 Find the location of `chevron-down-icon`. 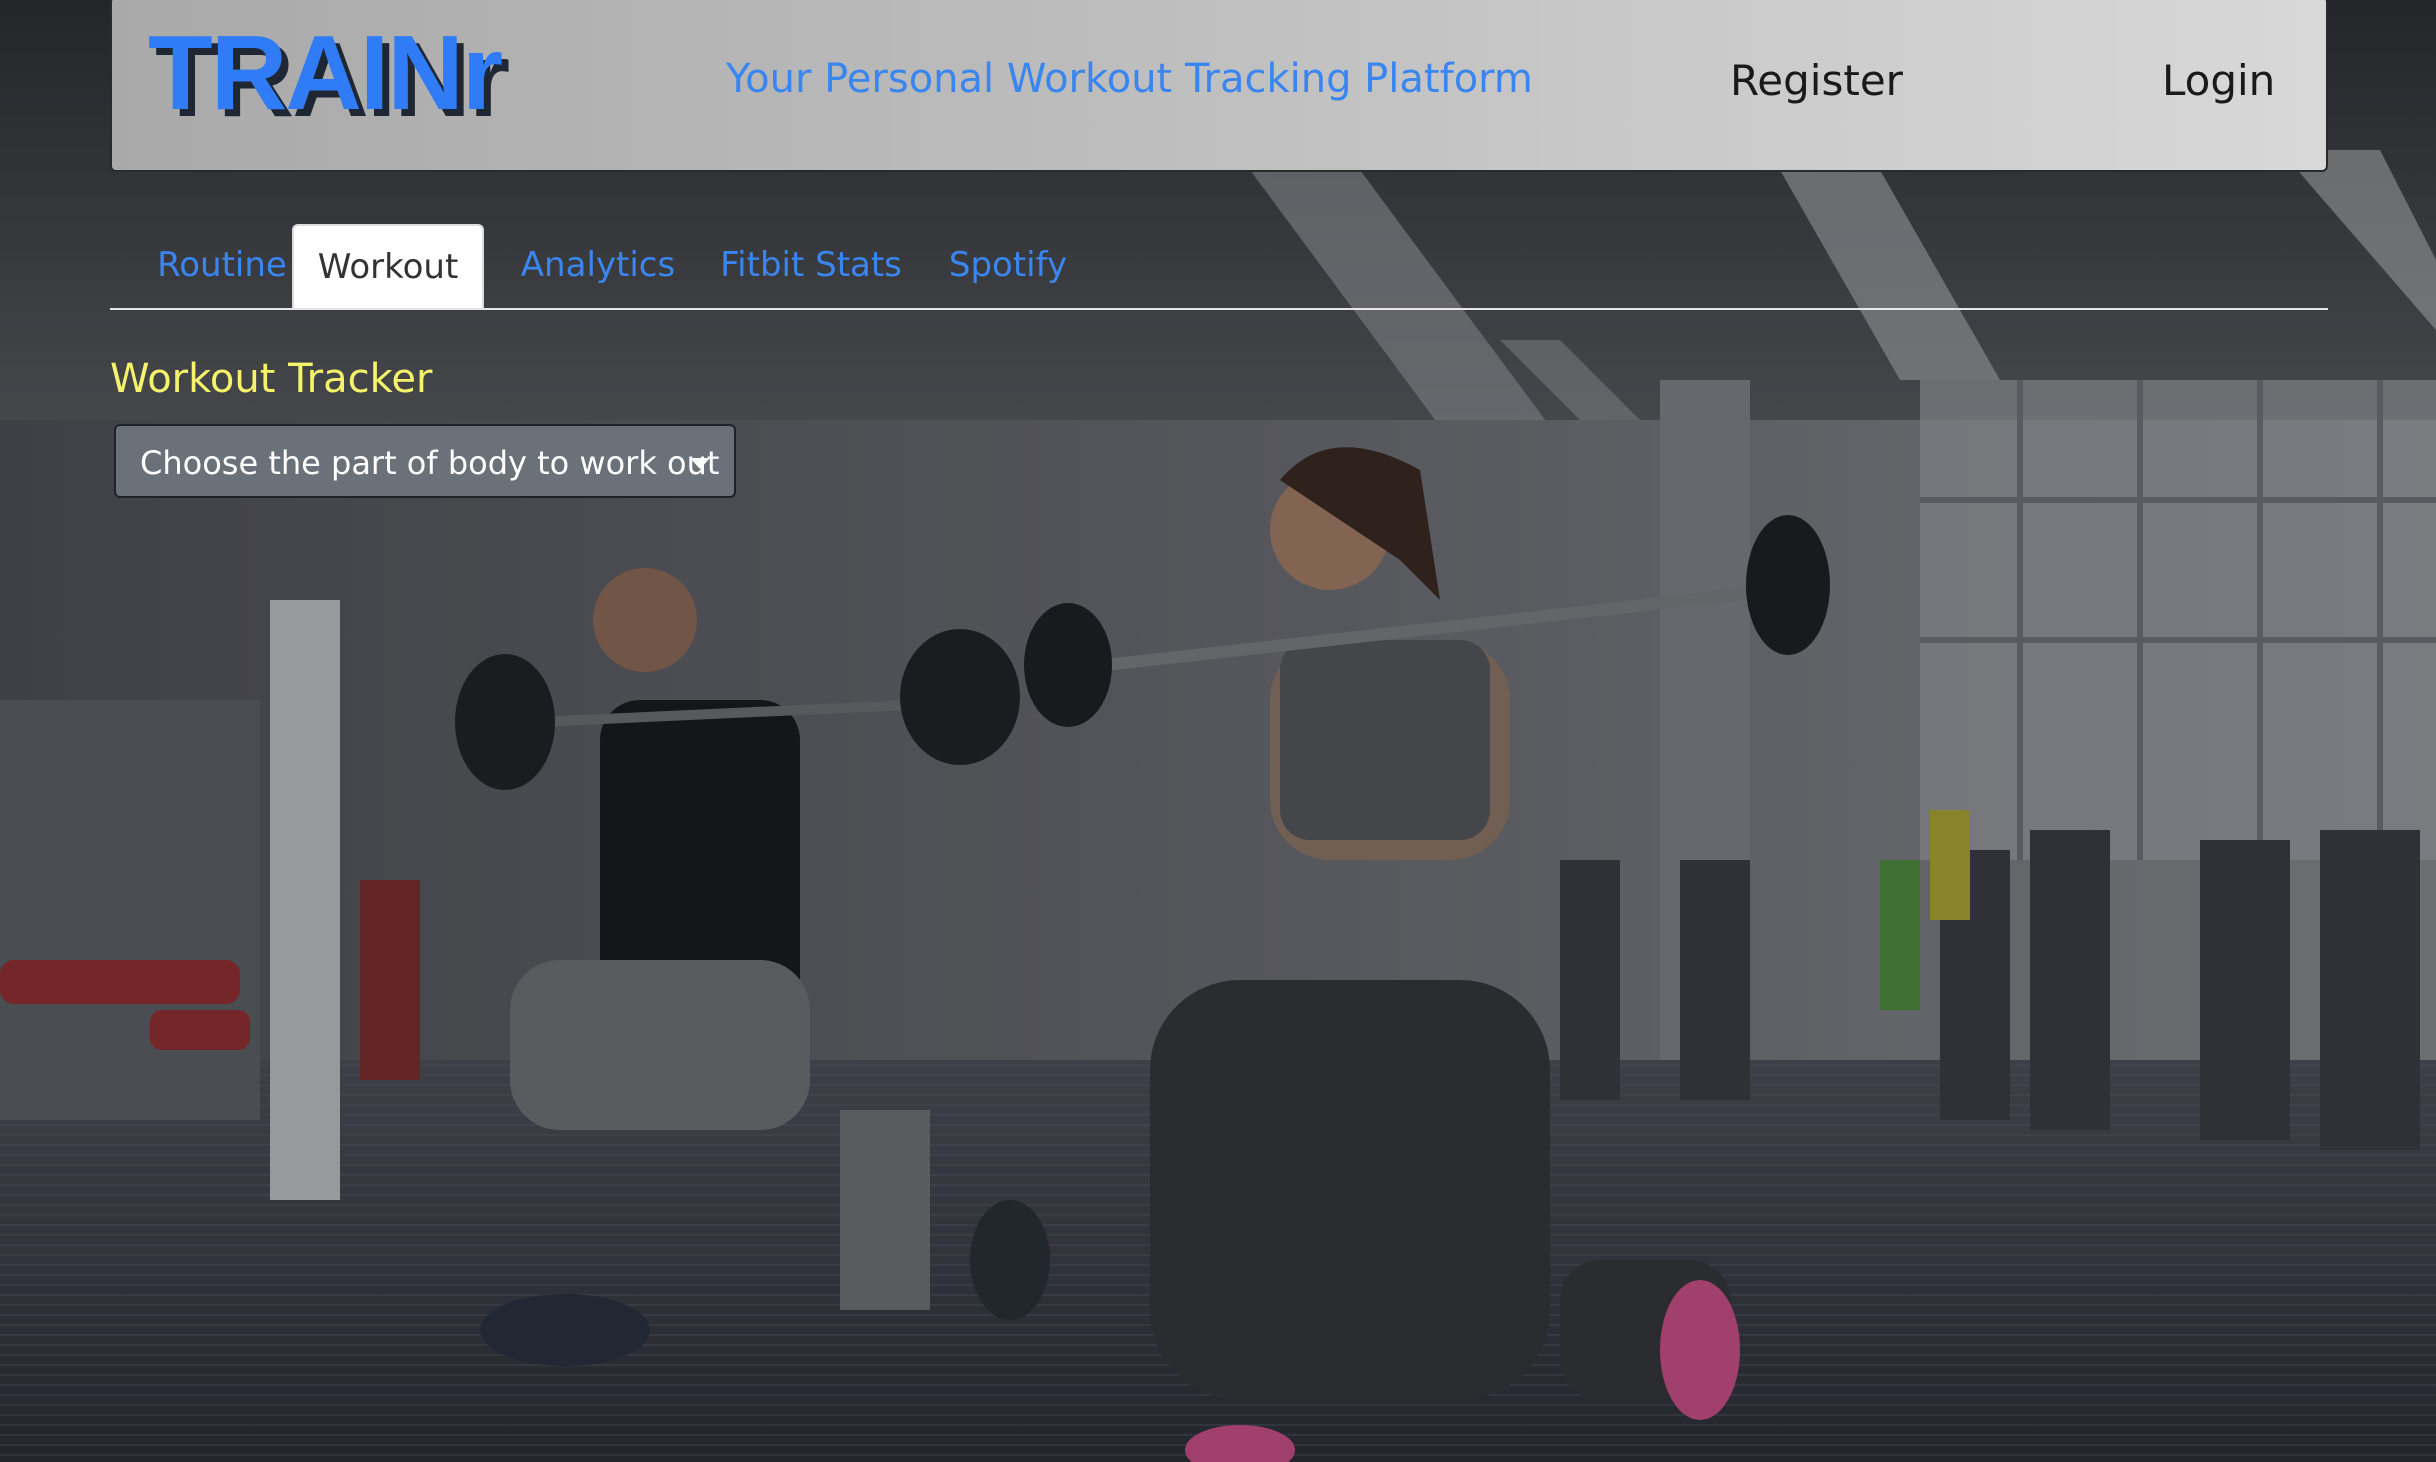

chevron-down-icon is located at coordinates (700, 463).